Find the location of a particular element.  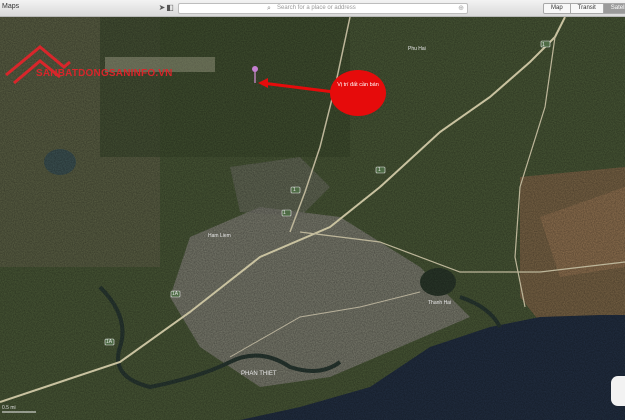

view-mode-switch: Map Transit Satellite is located at coordinates (584, 8).